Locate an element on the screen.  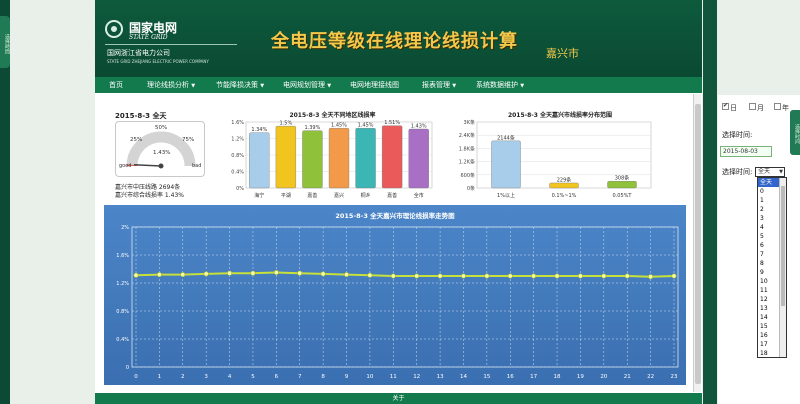
hour-option: 16 is located at coordinates (768, 335).